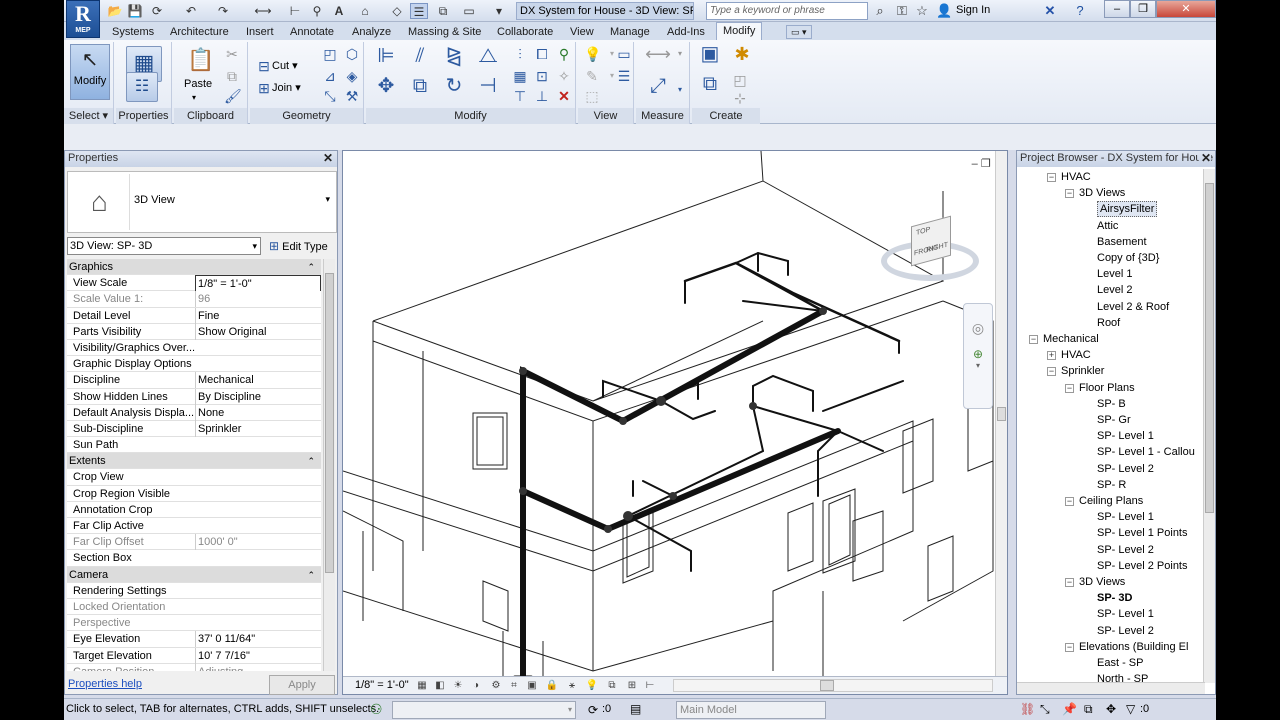 The width and height of the screenshot is (1280, 720). I want to click on design-options-icon: ▤, so click(635, 709).